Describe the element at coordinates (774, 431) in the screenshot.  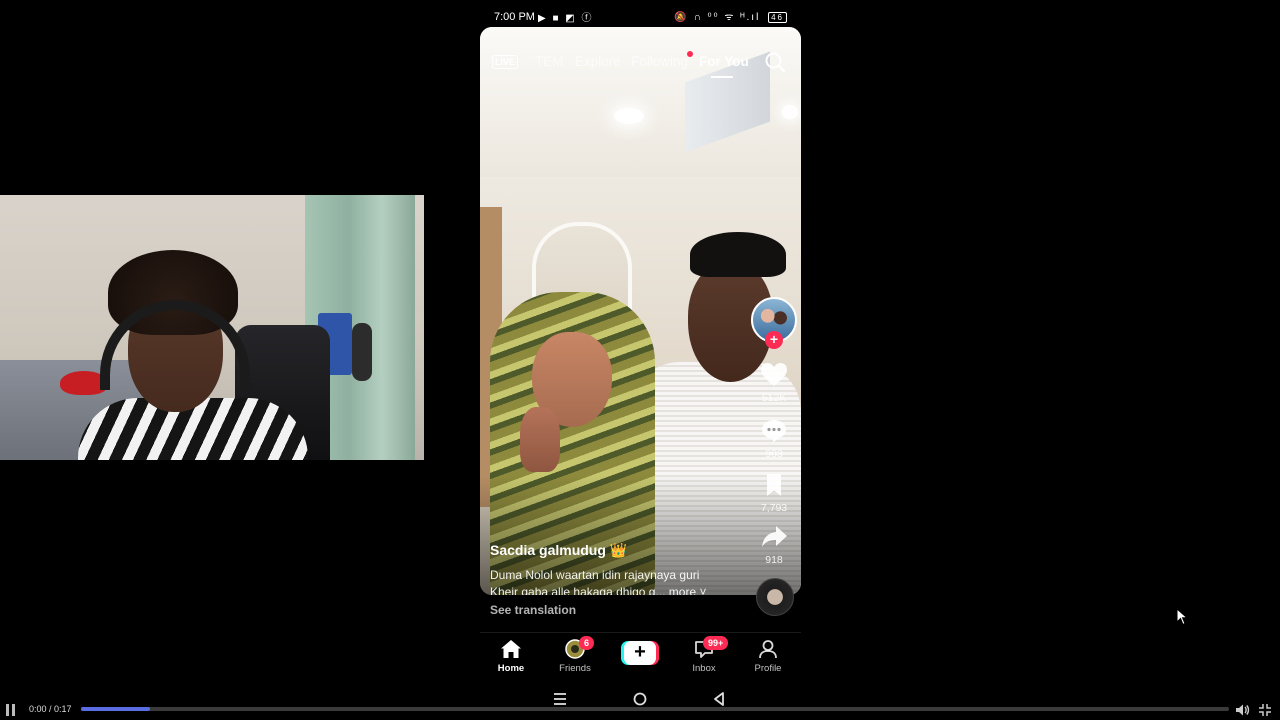
I see `comment-icon` at that location.